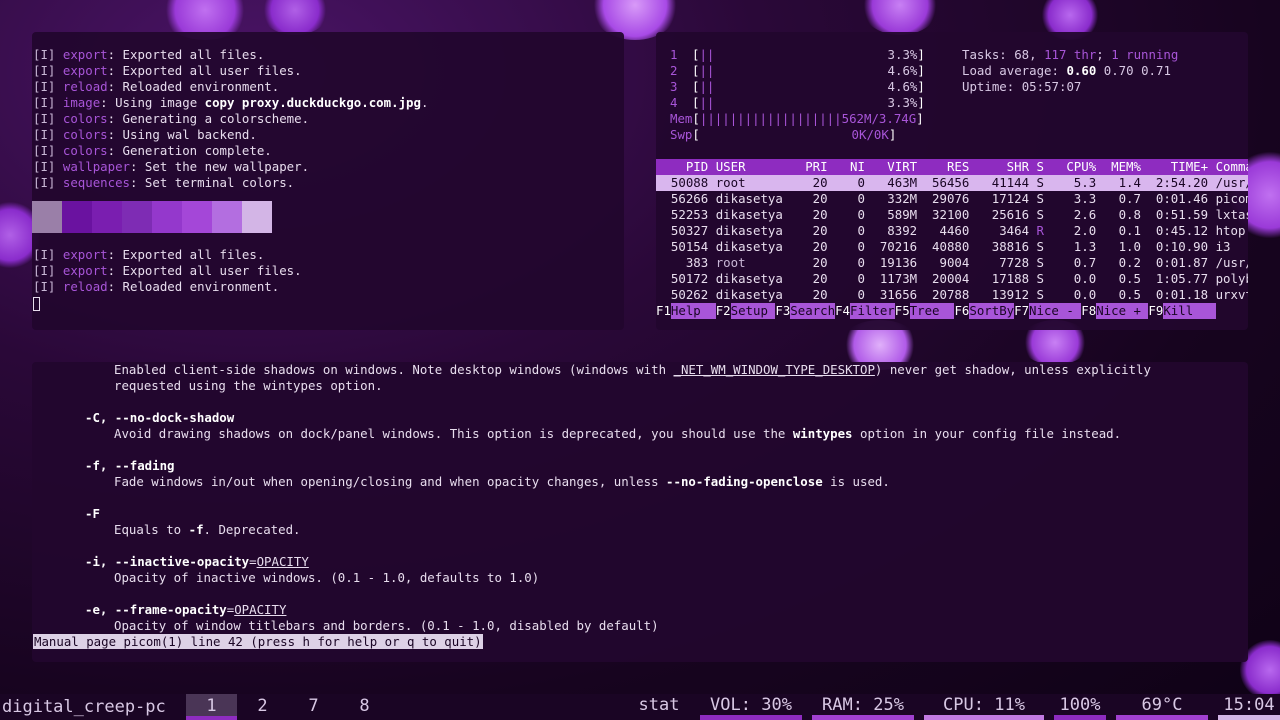 This screenshot has height=720, width=1280. I want to click on column-header: VIRT, so click(898, 166).